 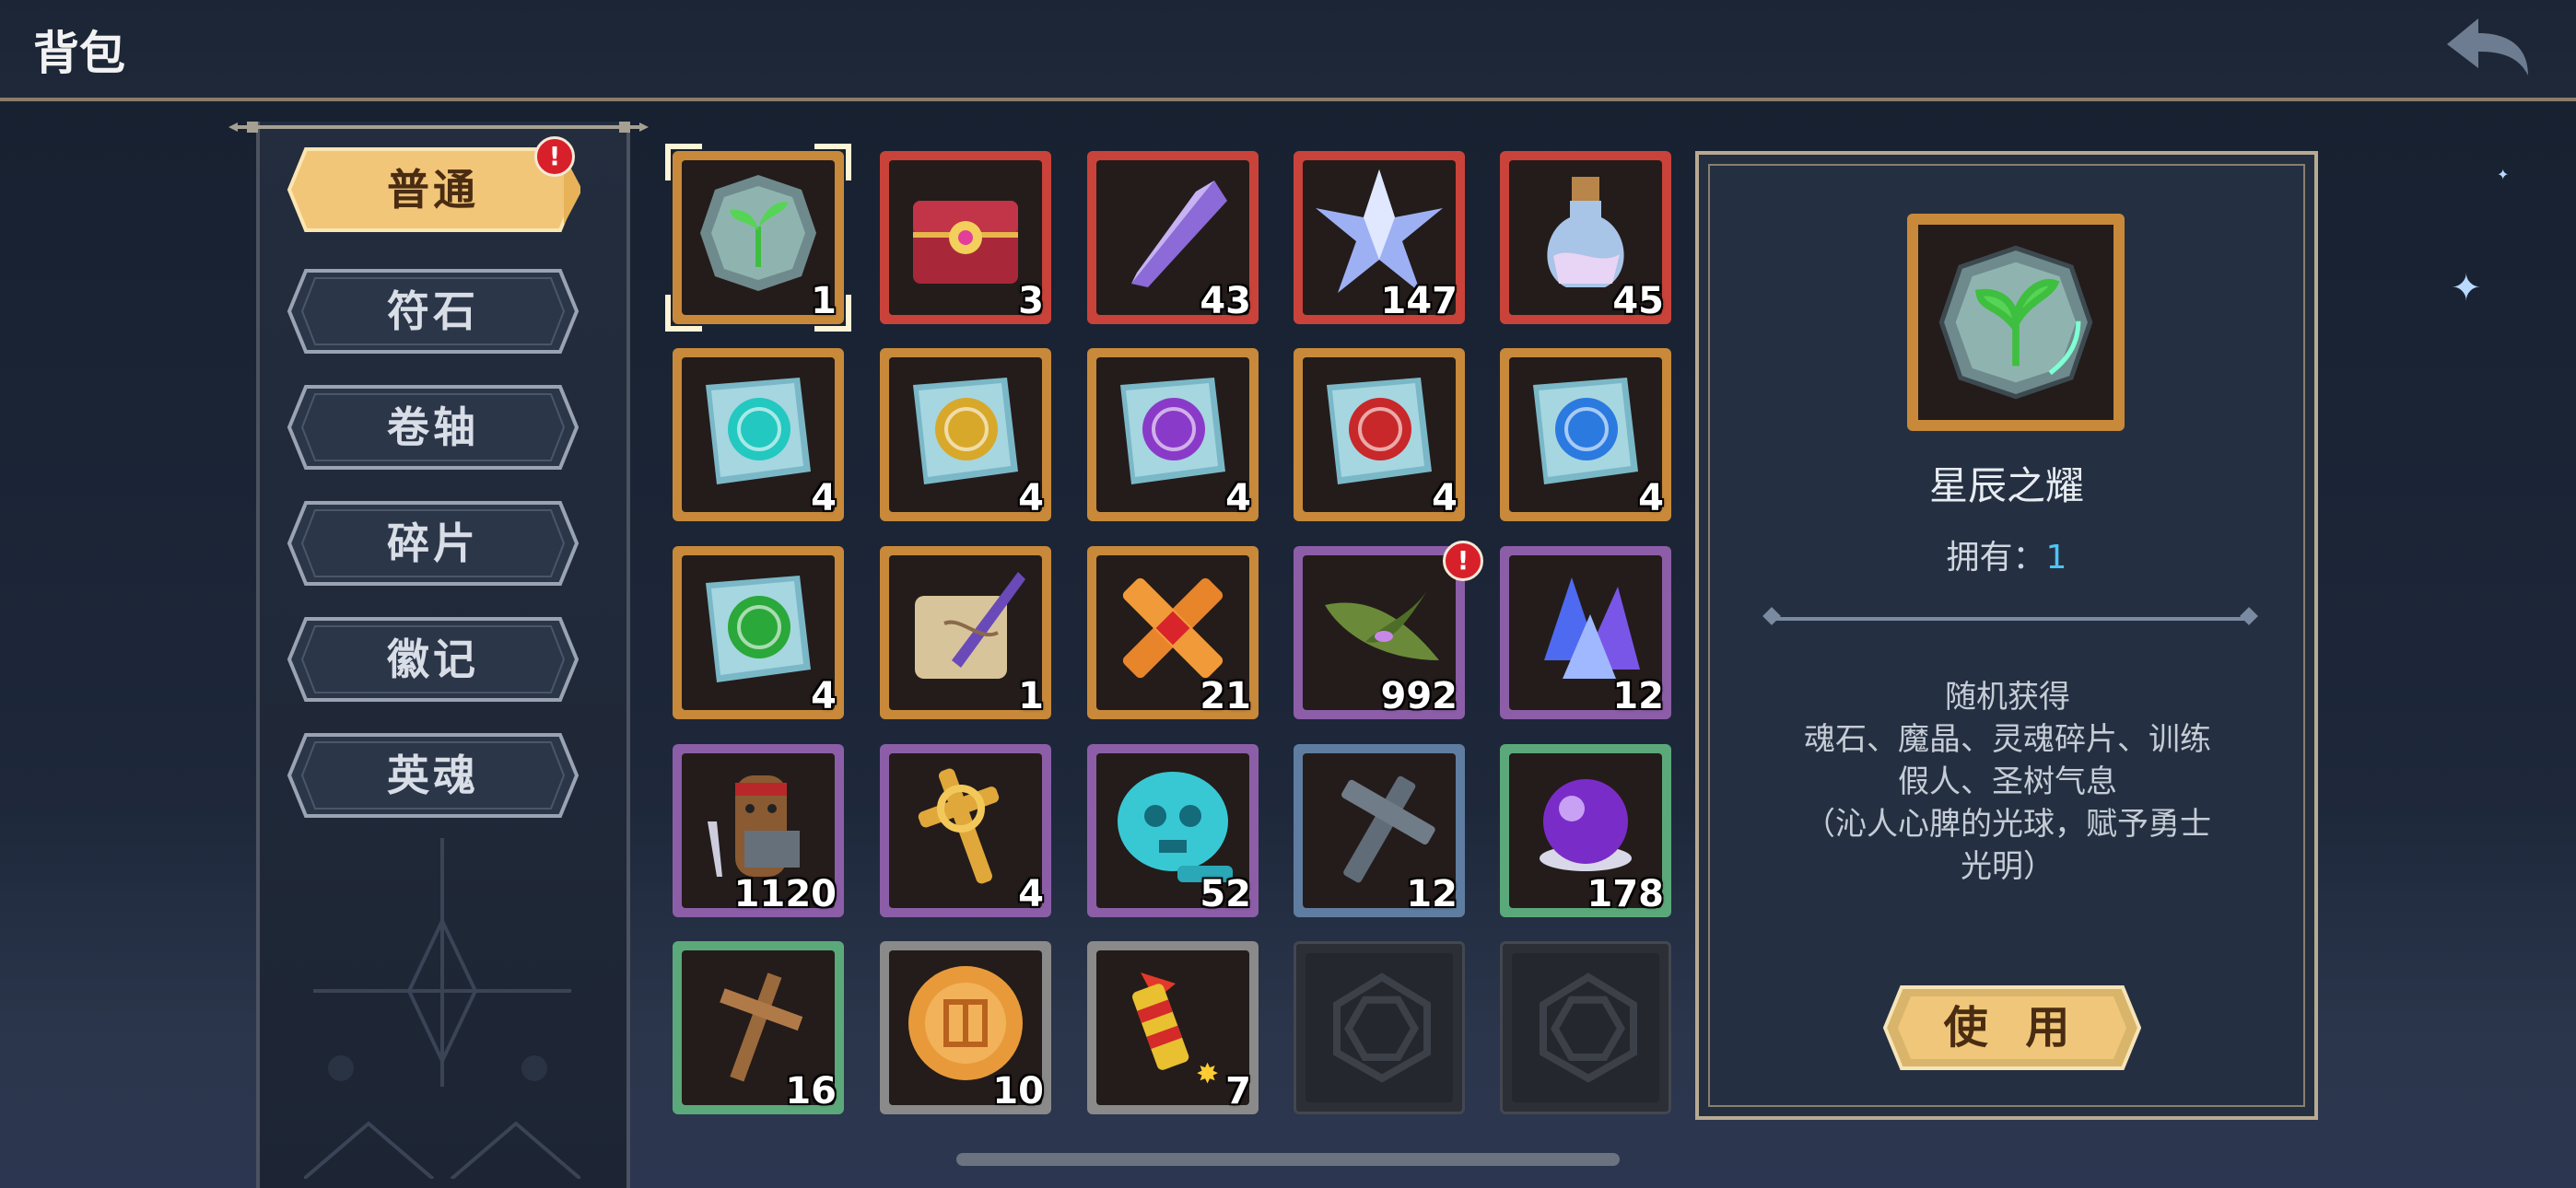 I want to click on back-arrow-icon, so click(x=2487, y=47).